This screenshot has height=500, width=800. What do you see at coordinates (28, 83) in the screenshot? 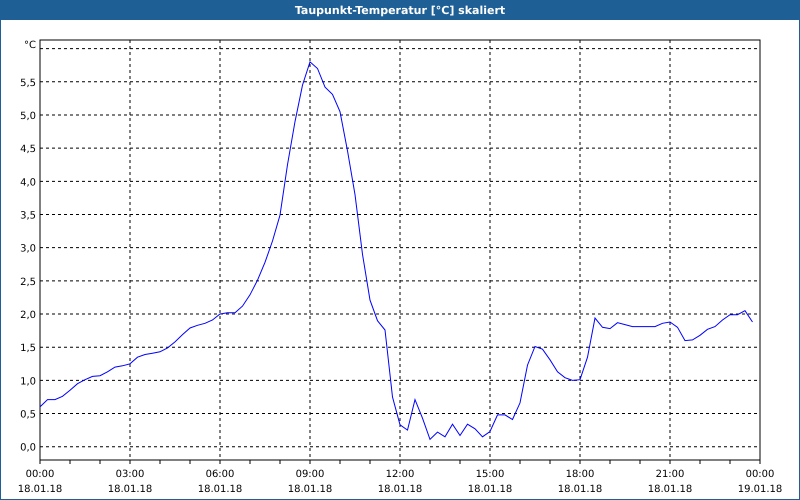
I see `tick-label: 5,5` at bounding box center [28, 83].